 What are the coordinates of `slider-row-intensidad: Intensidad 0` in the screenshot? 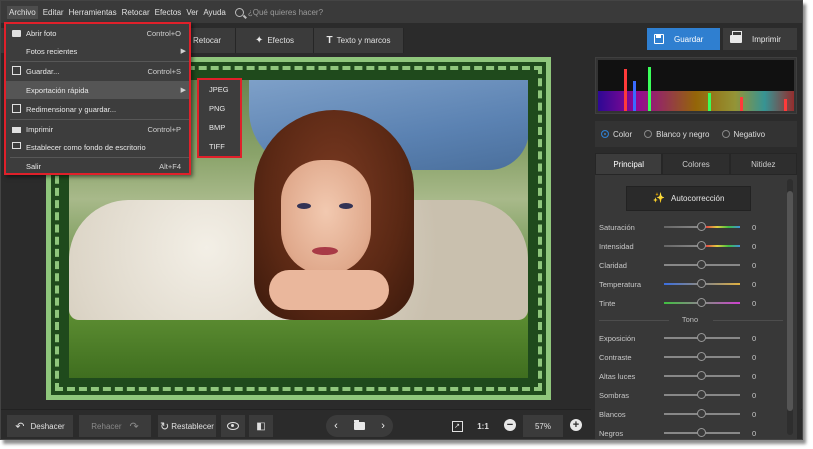 It's located at (694, 246).